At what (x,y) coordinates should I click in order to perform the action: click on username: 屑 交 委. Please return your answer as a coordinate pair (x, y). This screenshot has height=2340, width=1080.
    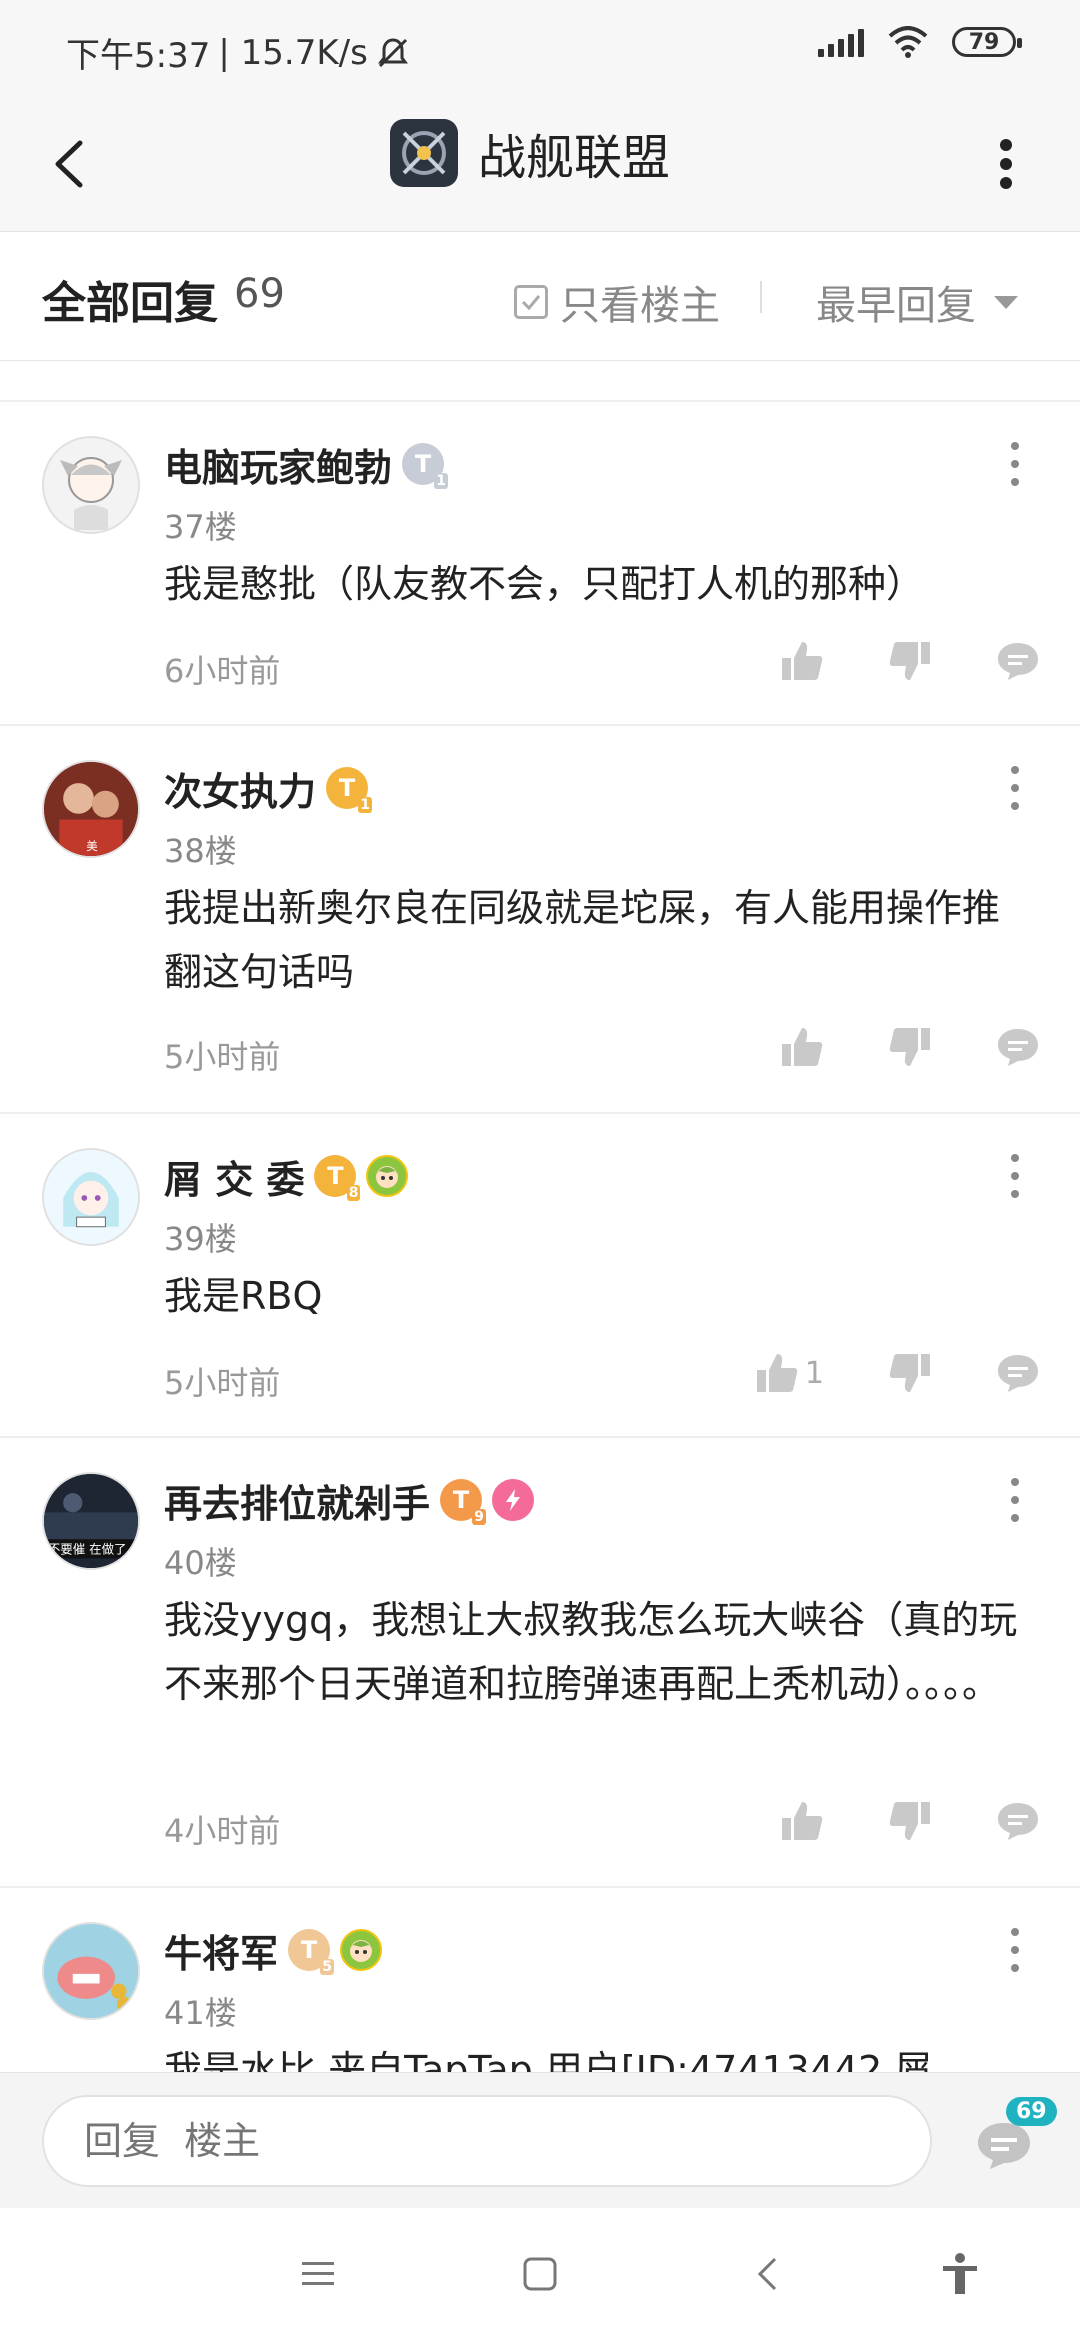
    Looking at the image, I should click on (234, 1176).